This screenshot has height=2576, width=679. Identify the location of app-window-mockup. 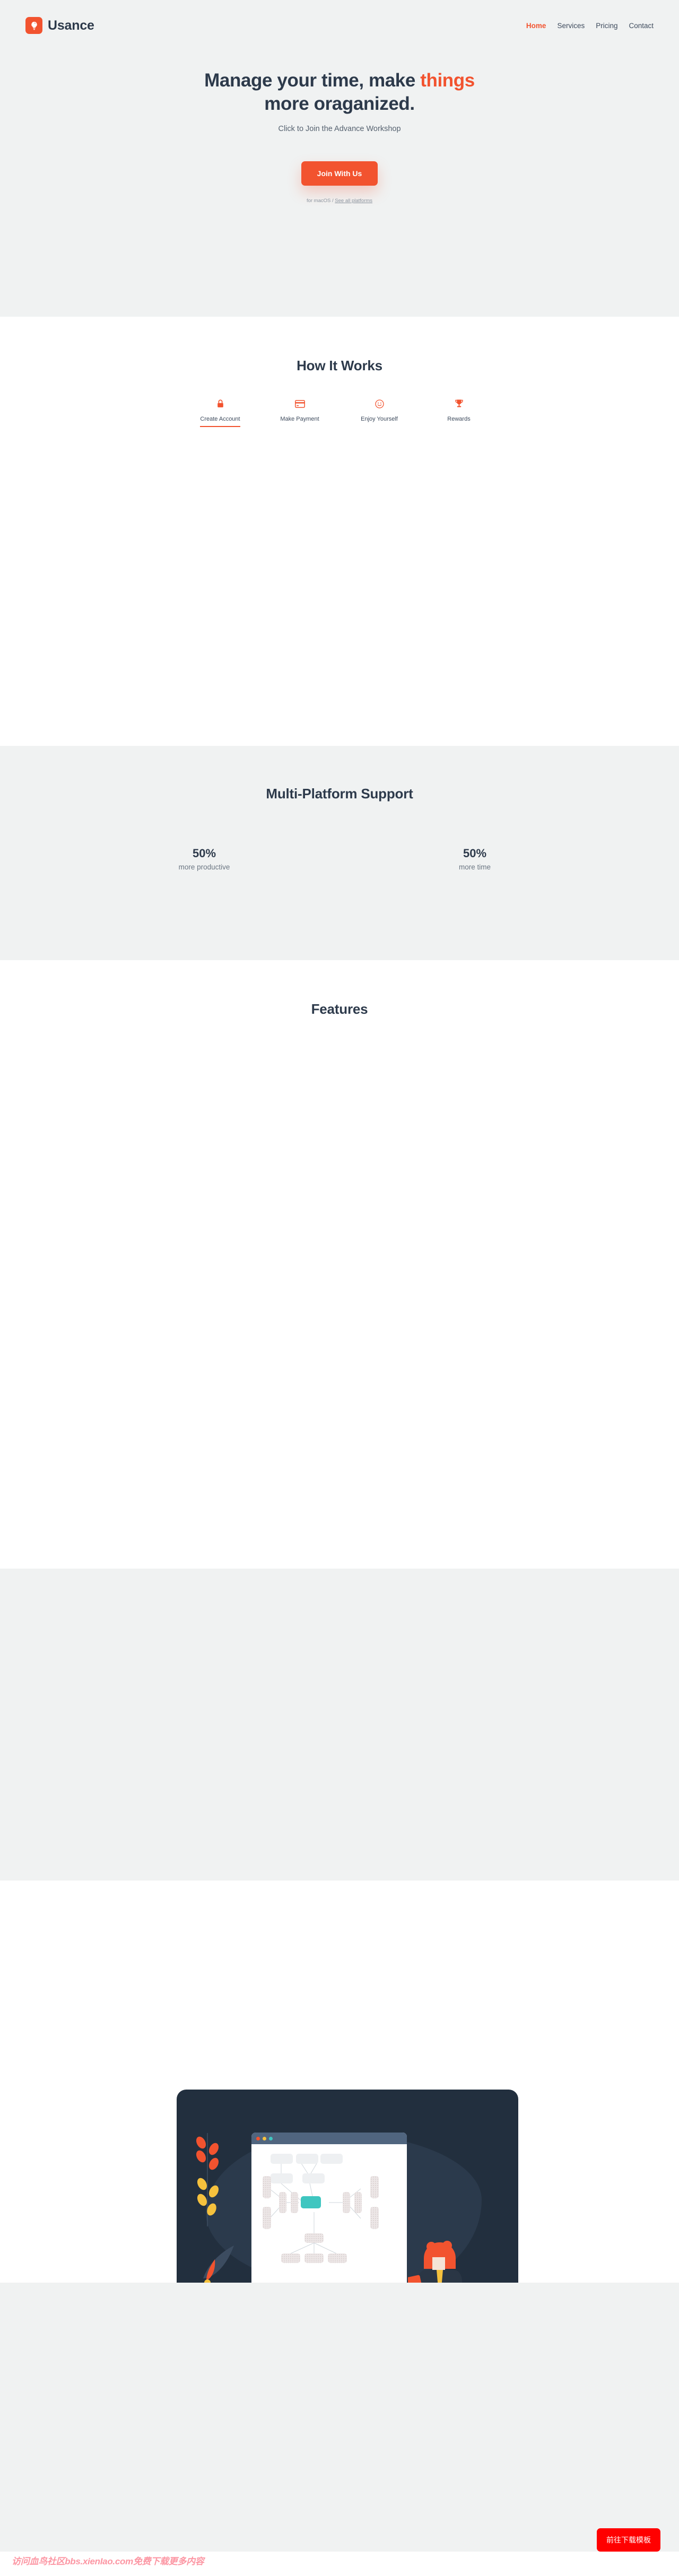
(329, 2208).